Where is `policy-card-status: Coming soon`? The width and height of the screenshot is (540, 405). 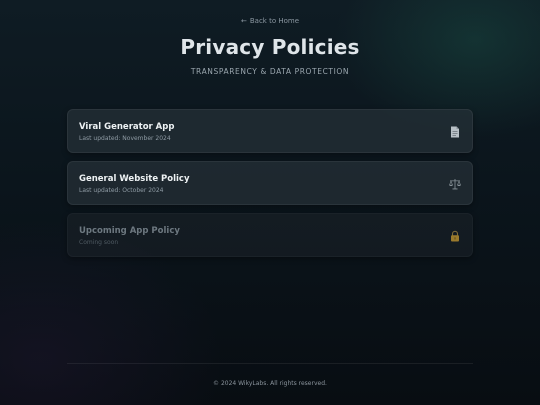 policy-card-status: Coming soon is located at coordinates (99, 242).